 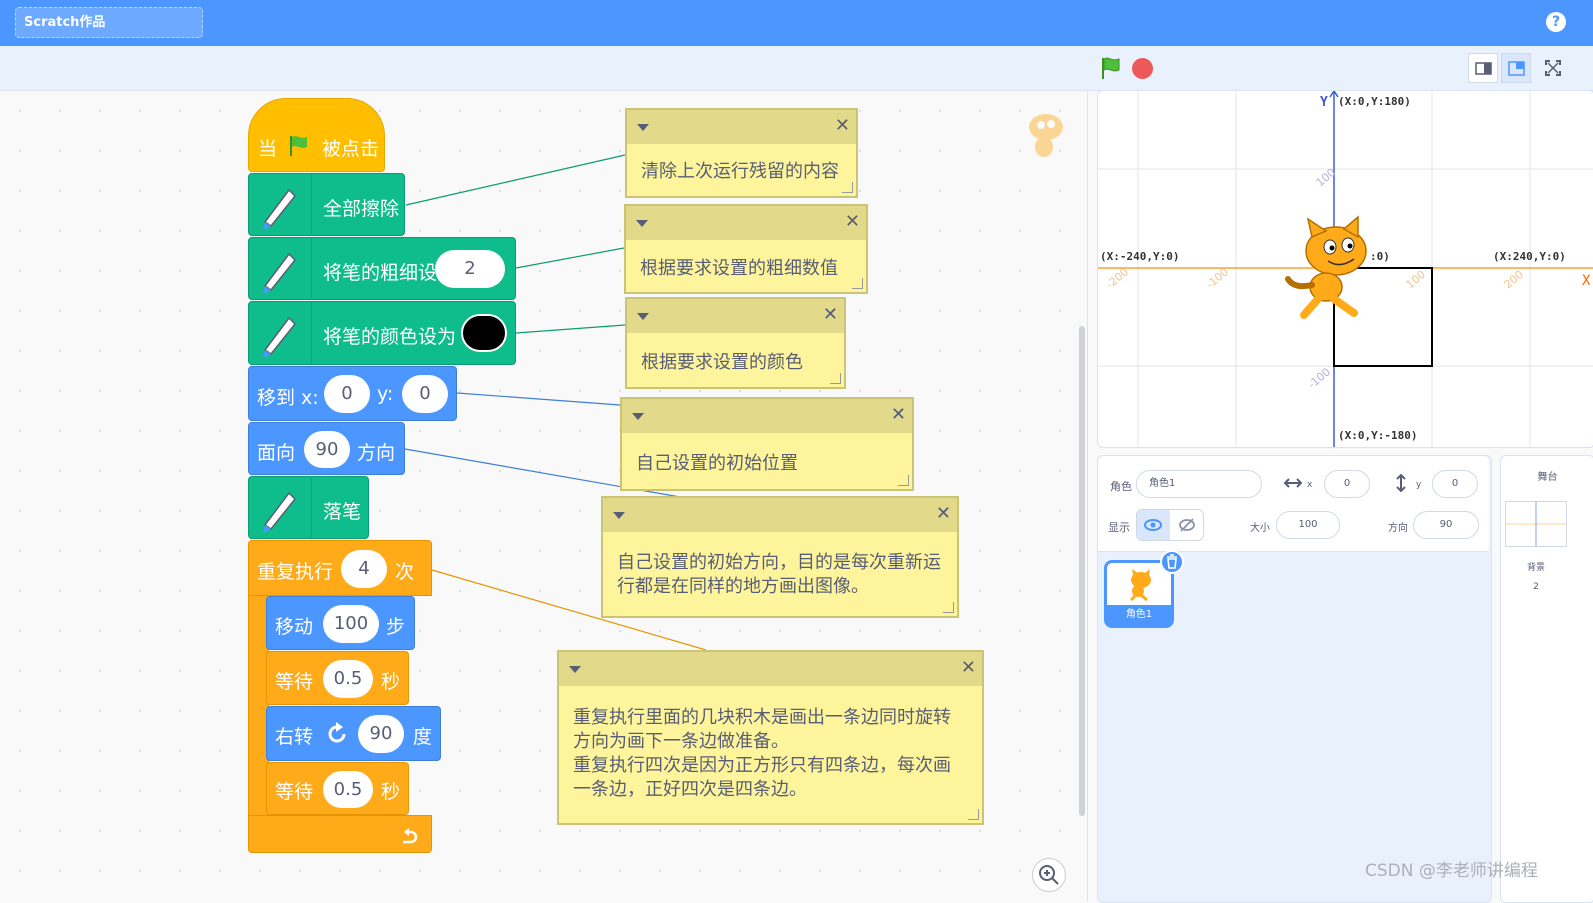 I want to click on left-coord-label: (X:-240,Y:0), so click(x=1140, y=256).